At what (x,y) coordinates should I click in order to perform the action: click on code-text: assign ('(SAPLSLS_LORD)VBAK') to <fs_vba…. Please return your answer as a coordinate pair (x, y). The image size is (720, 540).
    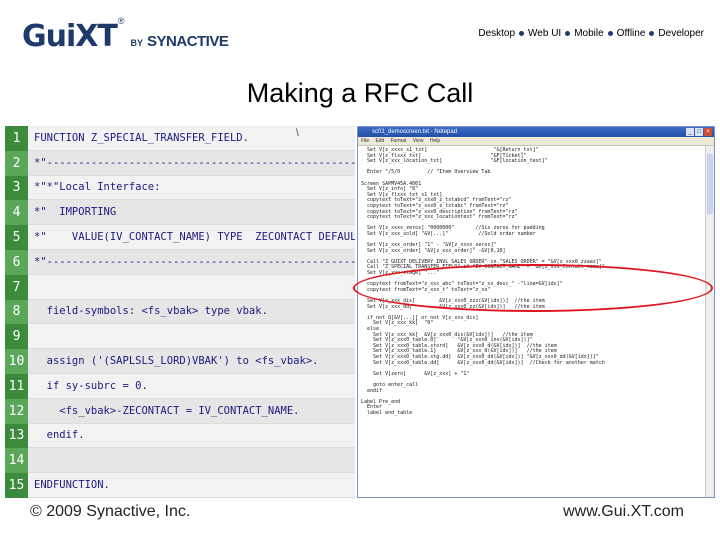
    Looking at the image, I should click on (191, 361).